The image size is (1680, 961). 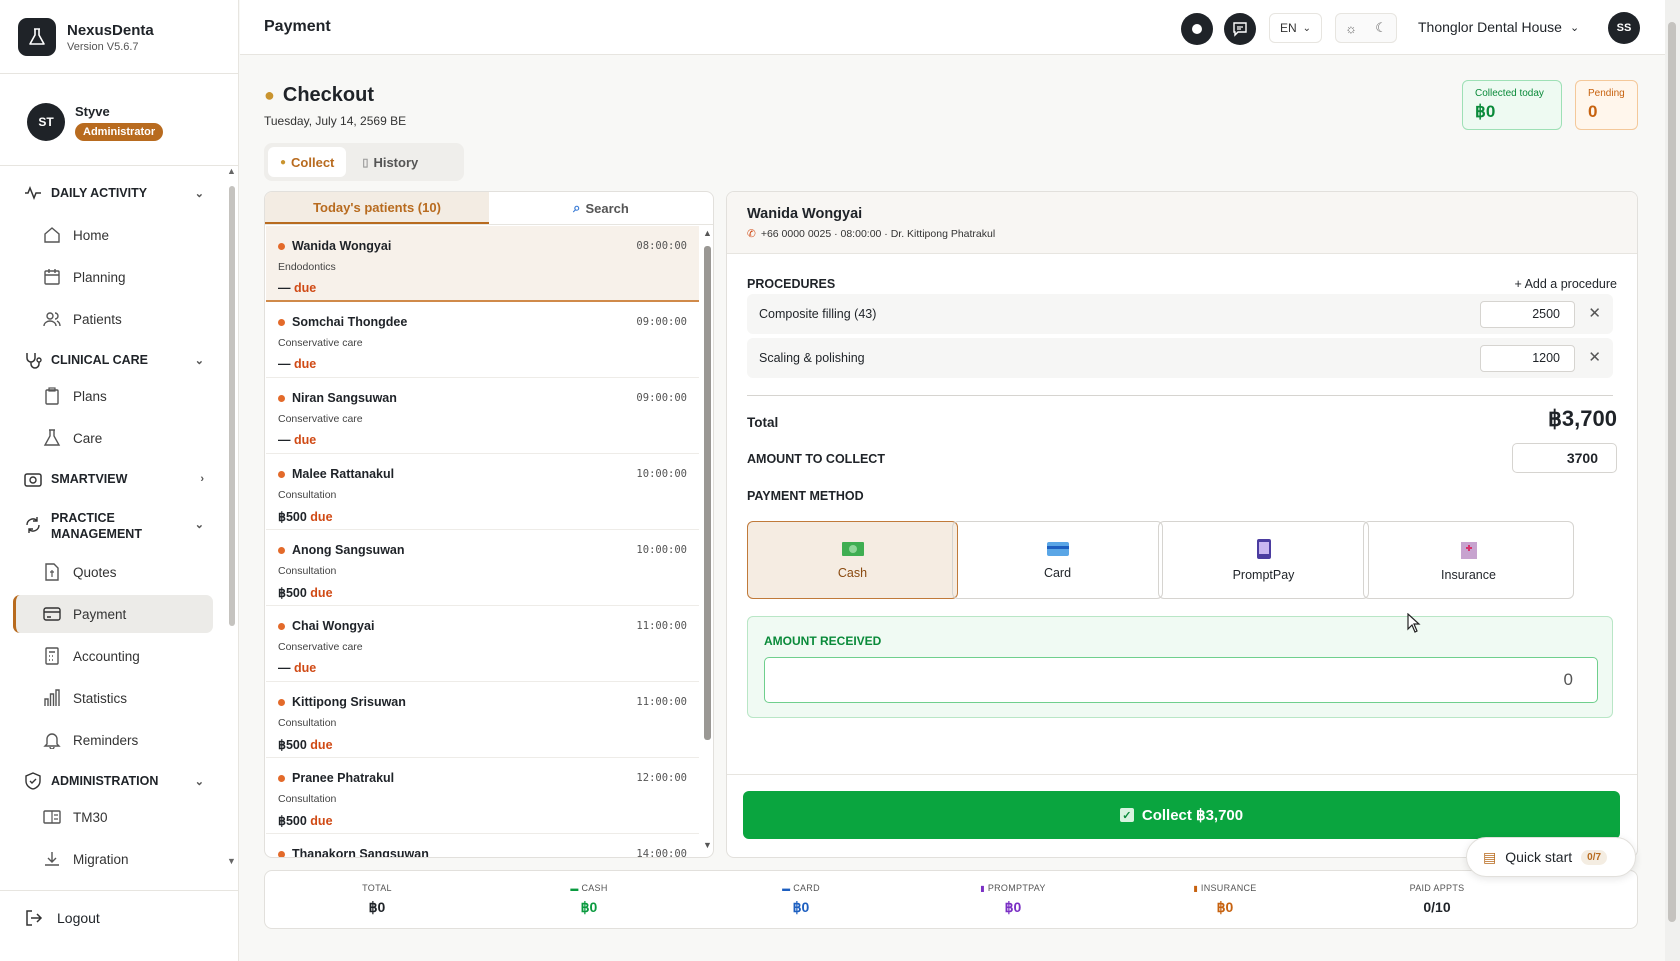 I want to click on tab-history: ▯ History, so click(x=390, y=162).